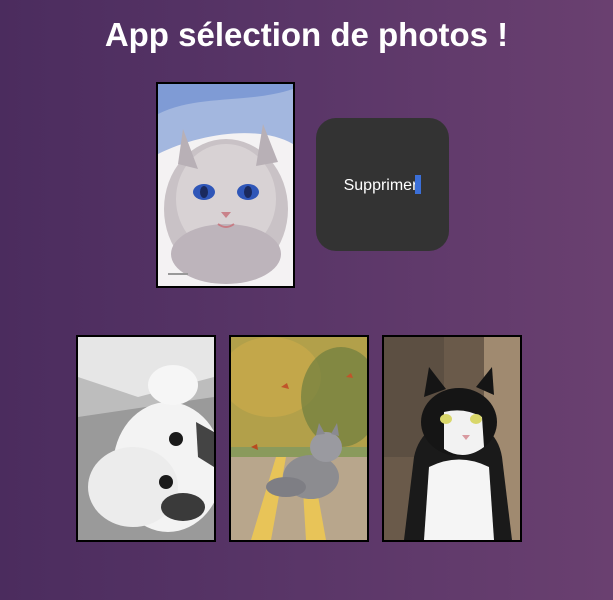  I want to click on bw-cat-photo, so click(146, 438).